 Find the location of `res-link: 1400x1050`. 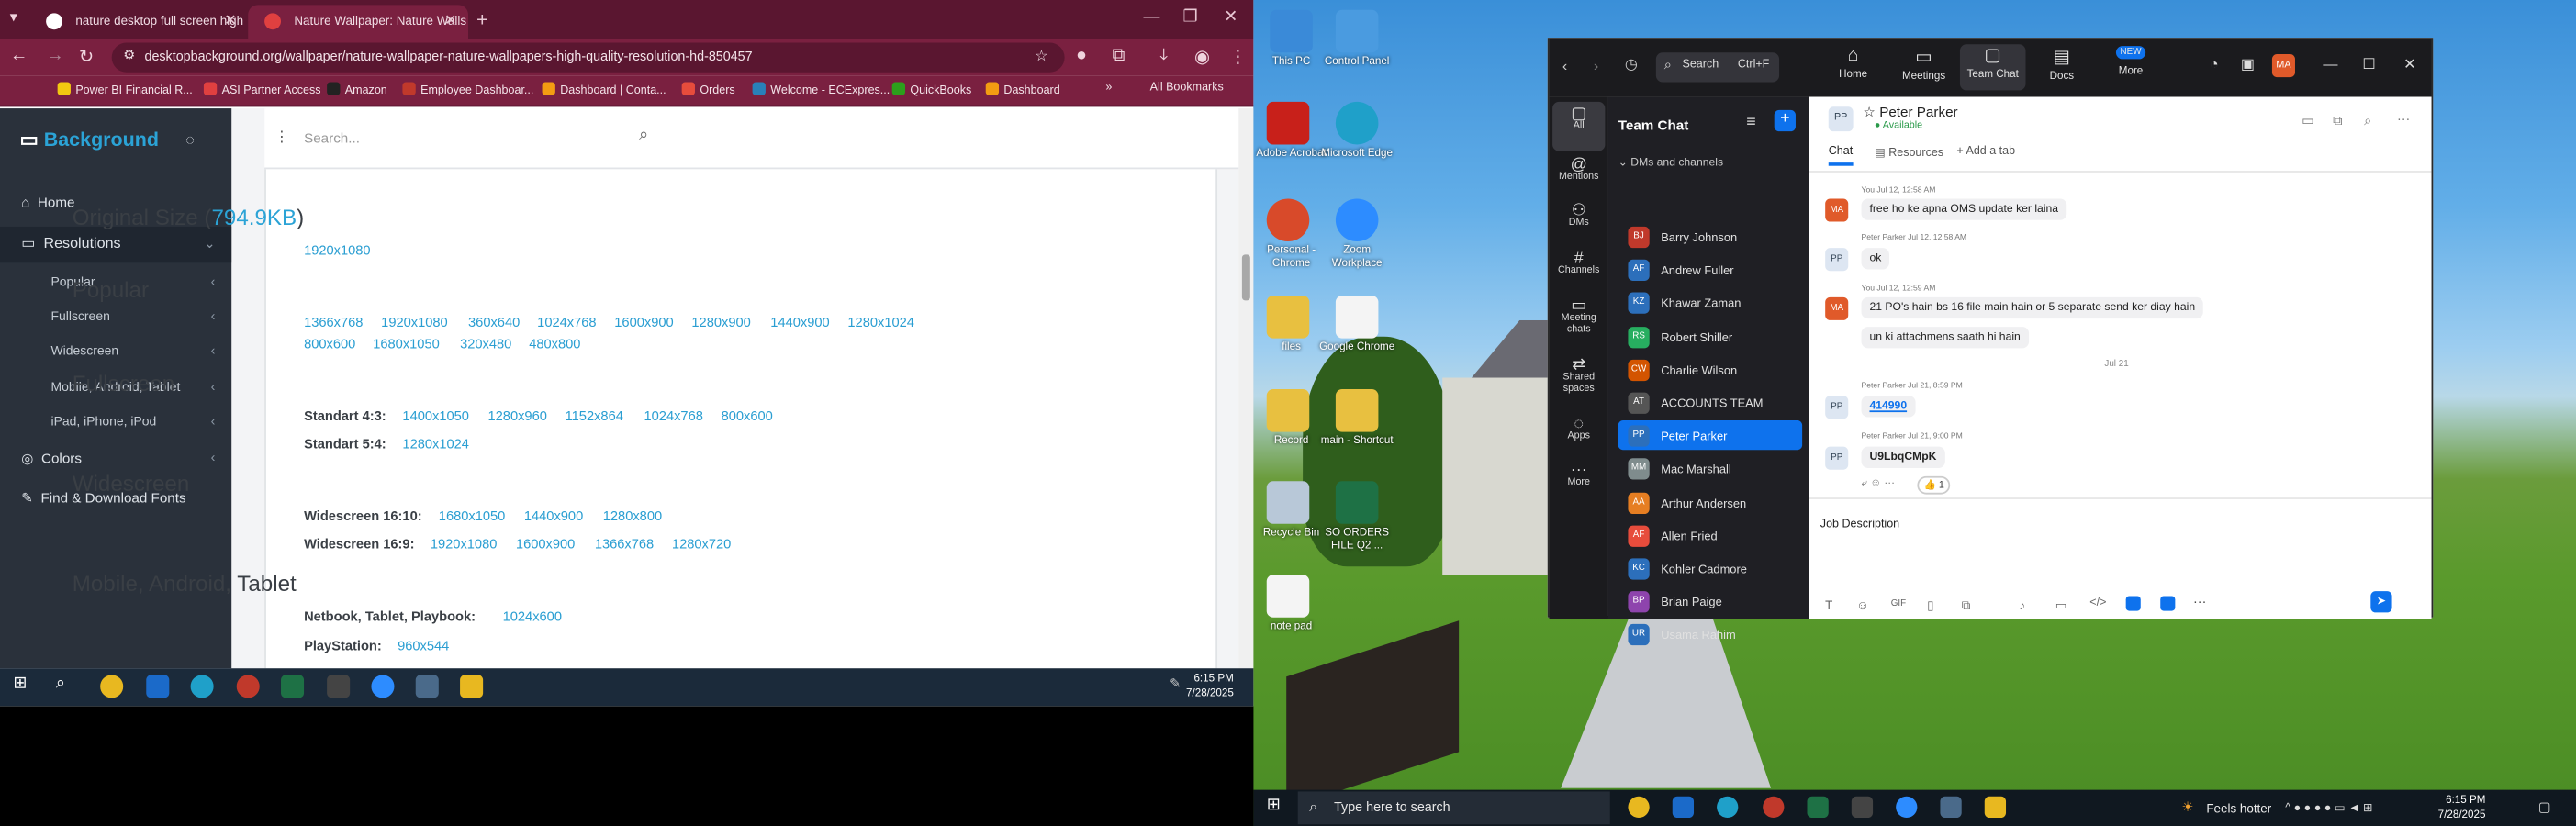

res-link: 1400x1050 is located at coordinates (435, 417).